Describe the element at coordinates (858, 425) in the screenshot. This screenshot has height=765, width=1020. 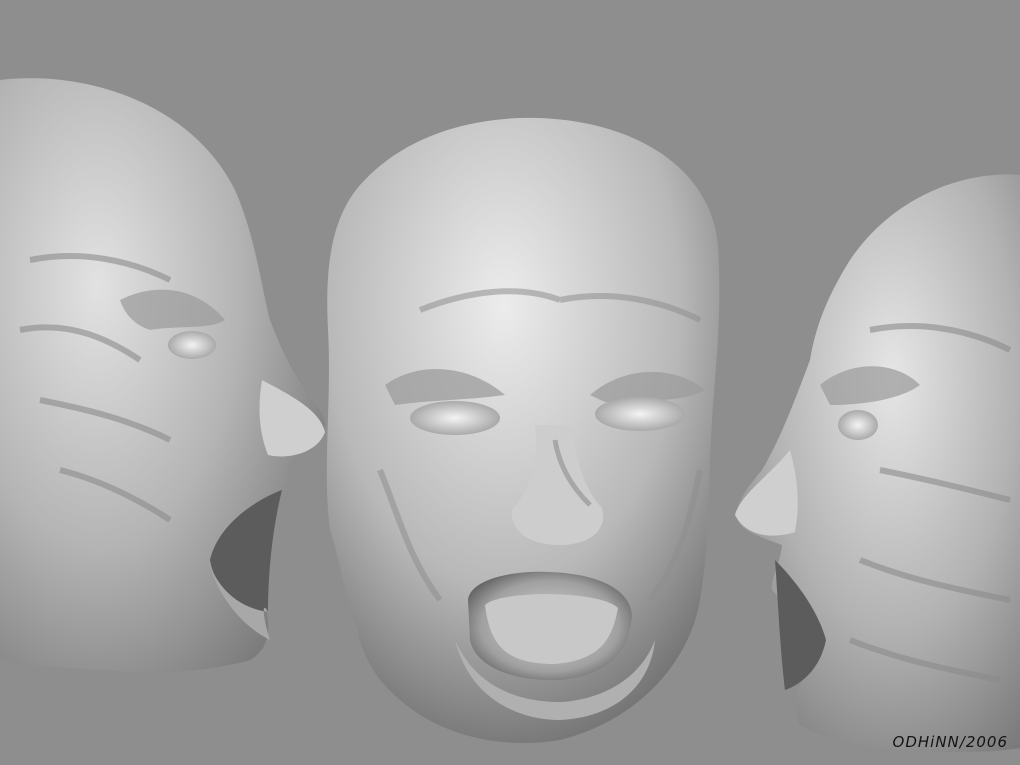
I see `right-head-eye` at that location.